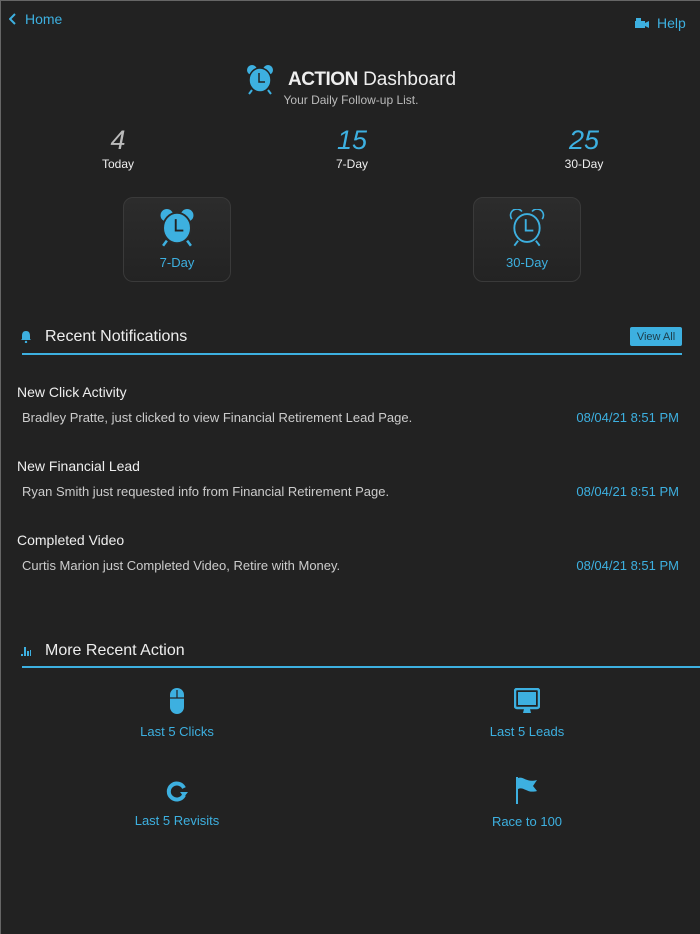 The image size is (700, 934). Describe the element at coordinates (118, 164) in the screenshot. I see `stat-label: Today` at that location.